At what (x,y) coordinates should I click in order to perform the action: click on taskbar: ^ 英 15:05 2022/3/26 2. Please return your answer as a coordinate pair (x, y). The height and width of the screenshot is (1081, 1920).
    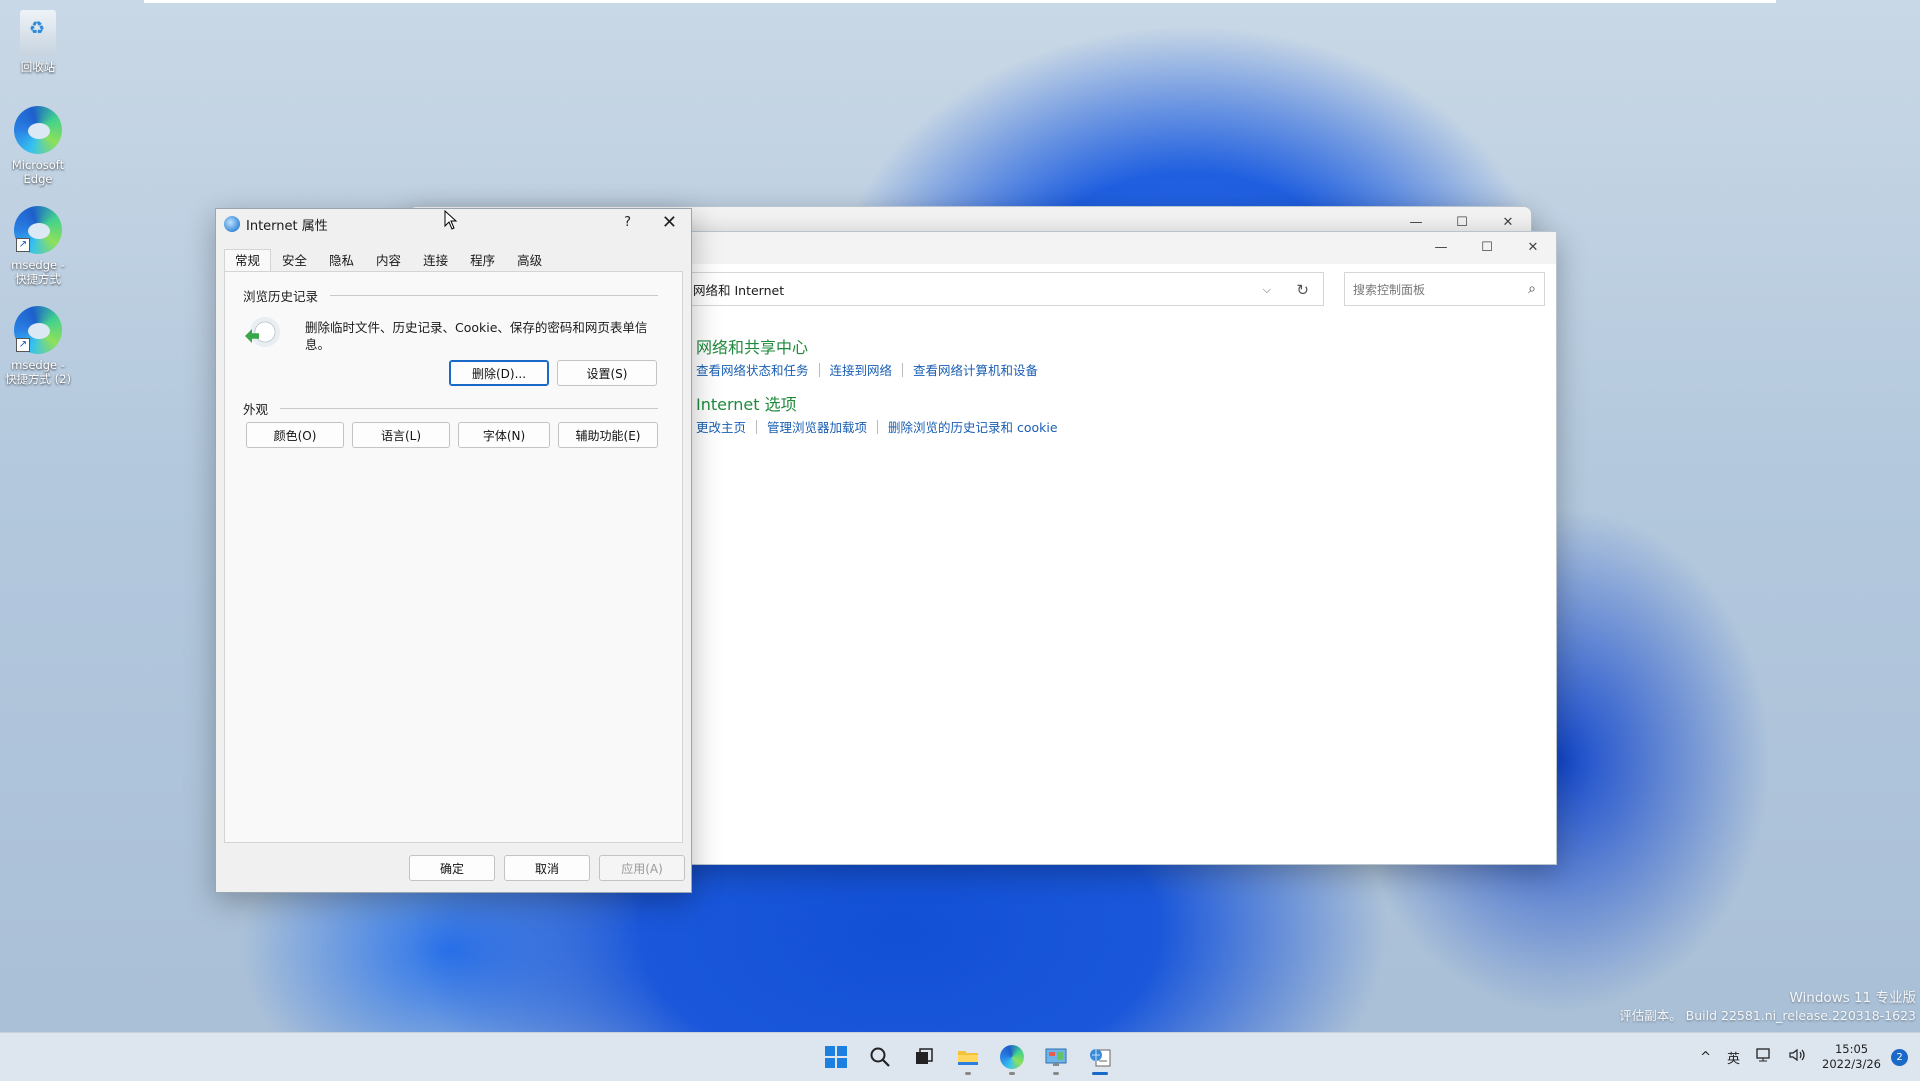
    Looking at the image, I should click on (960, 1056).